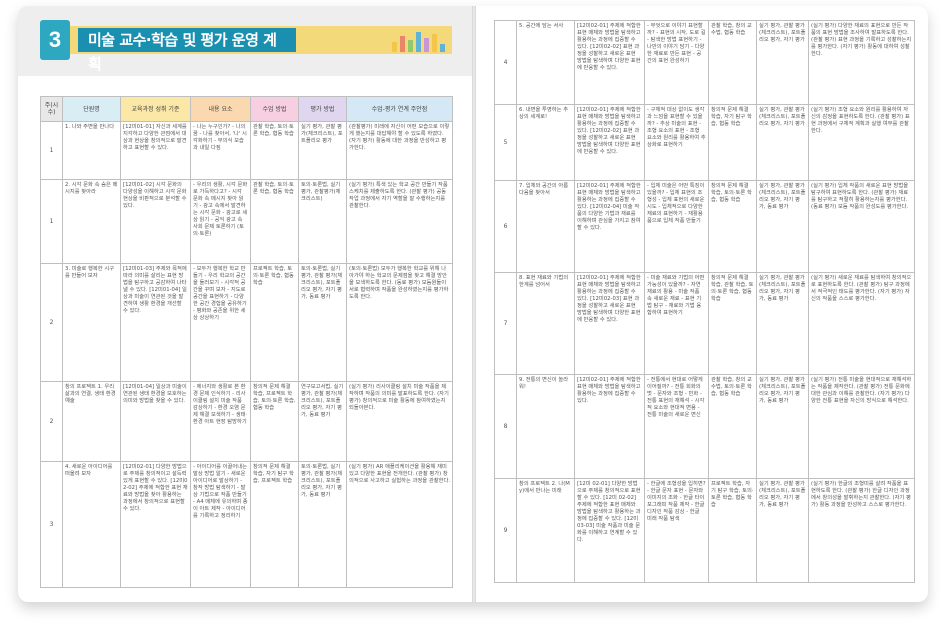 The height and width of the screenshot is (626, 946). I want to click on eval-cell: 실기 평가, 관찰 평가(체크리스트), 포트폴리오 평가, so click(322, 150).